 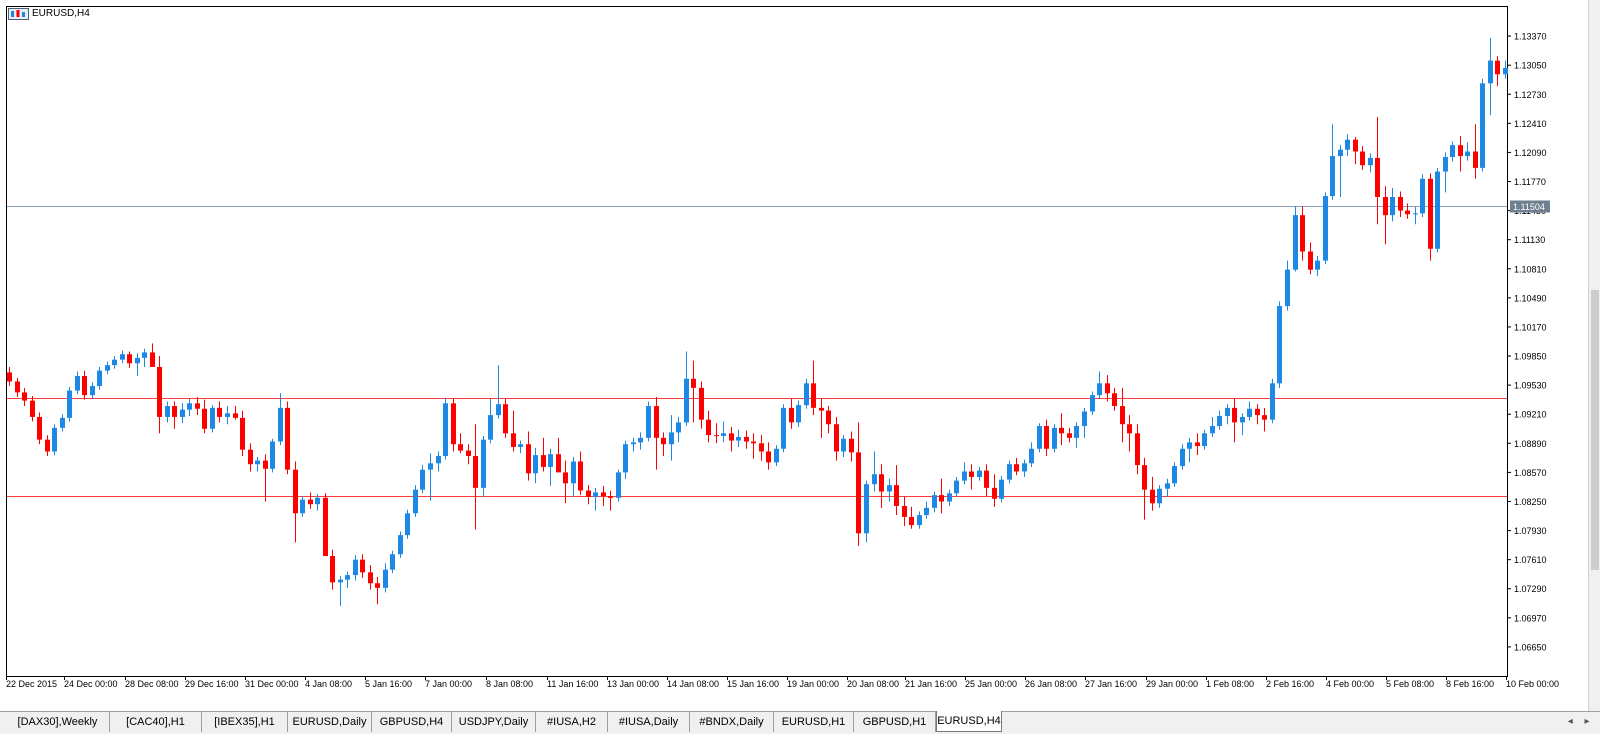 I want to click on vertical-scroll-thumb, so click(x=1595, y=430).